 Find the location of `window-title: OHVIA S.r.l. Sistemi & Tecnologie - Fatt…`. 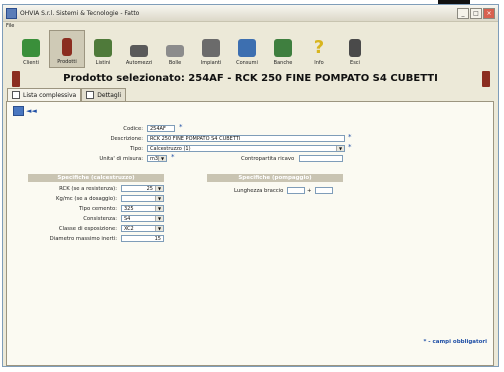

window-title: OHVIA S.r.l. Sistemi & Tecnologie - Fatt… is located at coordinates (80, 13).